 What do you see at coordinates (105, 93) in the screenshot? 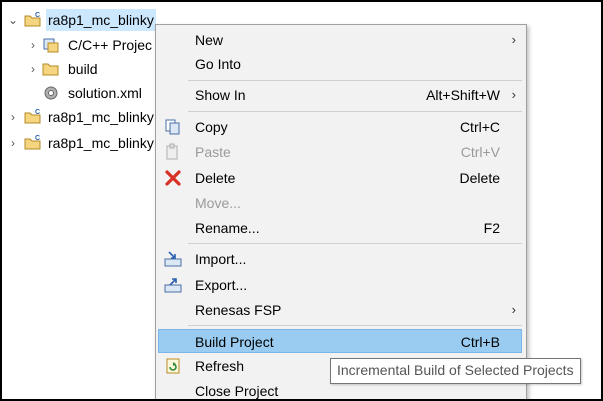
I see `tree-item-label: solution.xml` at bounding box center [105, 93].